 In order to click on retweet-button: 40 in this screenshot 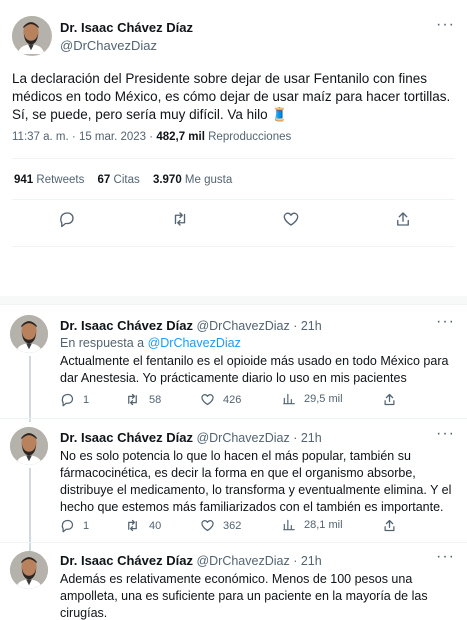, I will do `click(142, 525)`.